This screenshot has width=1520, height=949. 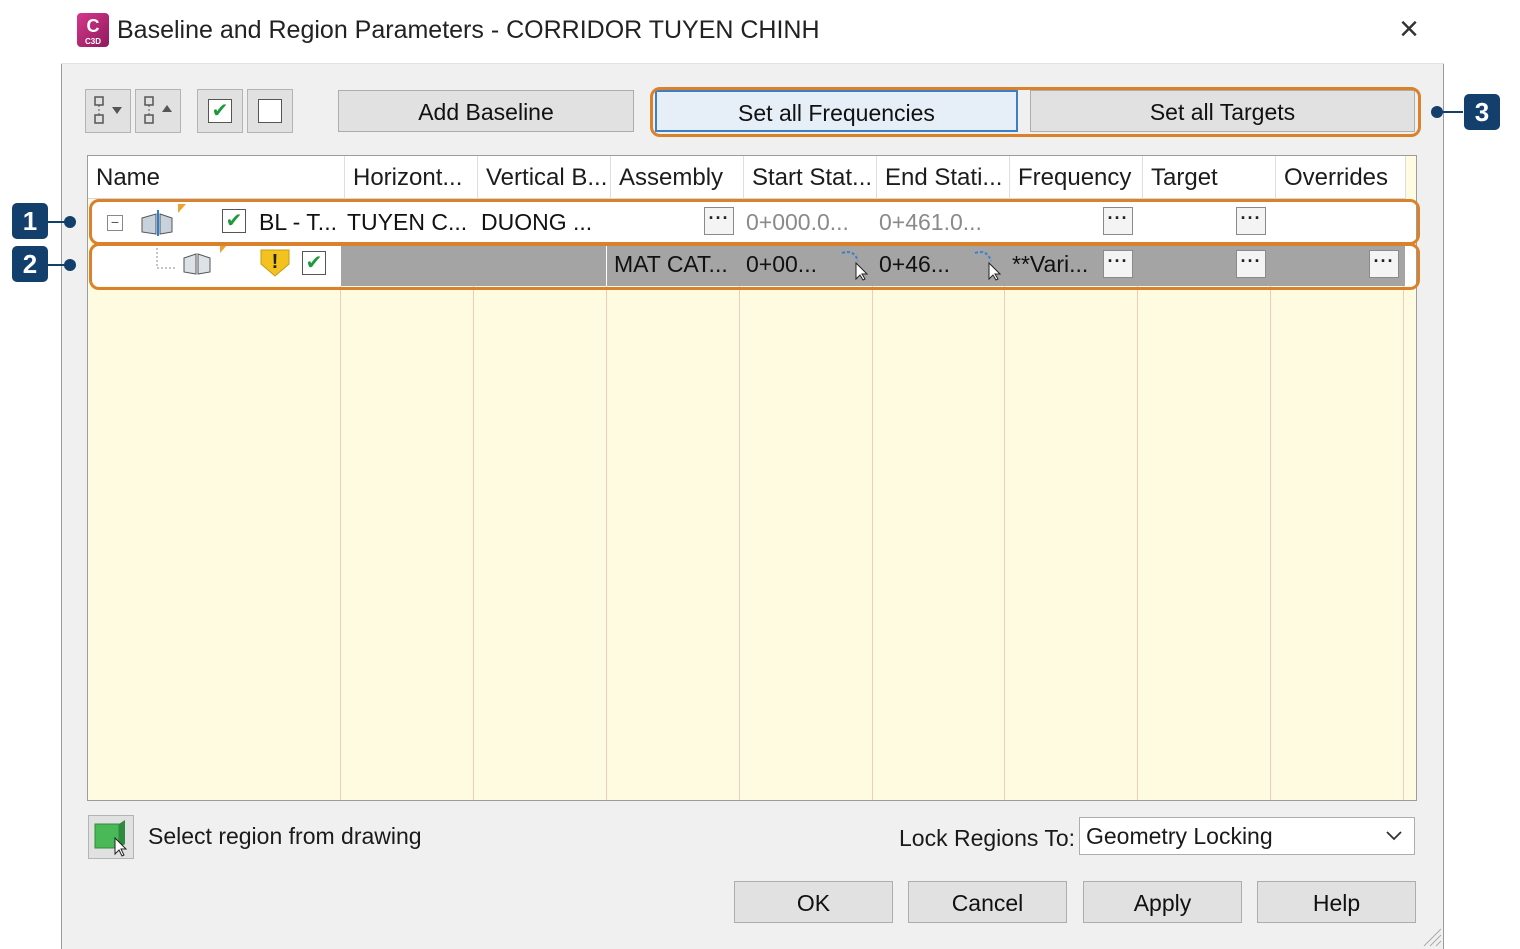 What do you see at coordinates (677, 177) in the screenshot?
I see `column-header-assembly: Assembly` at bounding box center [677, 177].